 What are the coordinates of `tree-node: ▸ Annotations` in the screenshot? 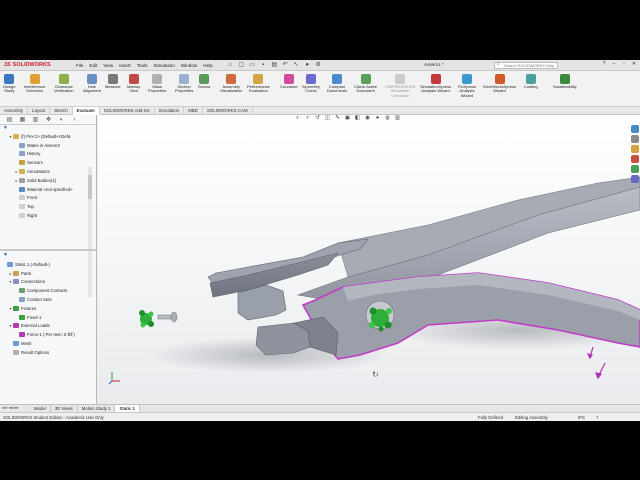 It's located at (48, 171).